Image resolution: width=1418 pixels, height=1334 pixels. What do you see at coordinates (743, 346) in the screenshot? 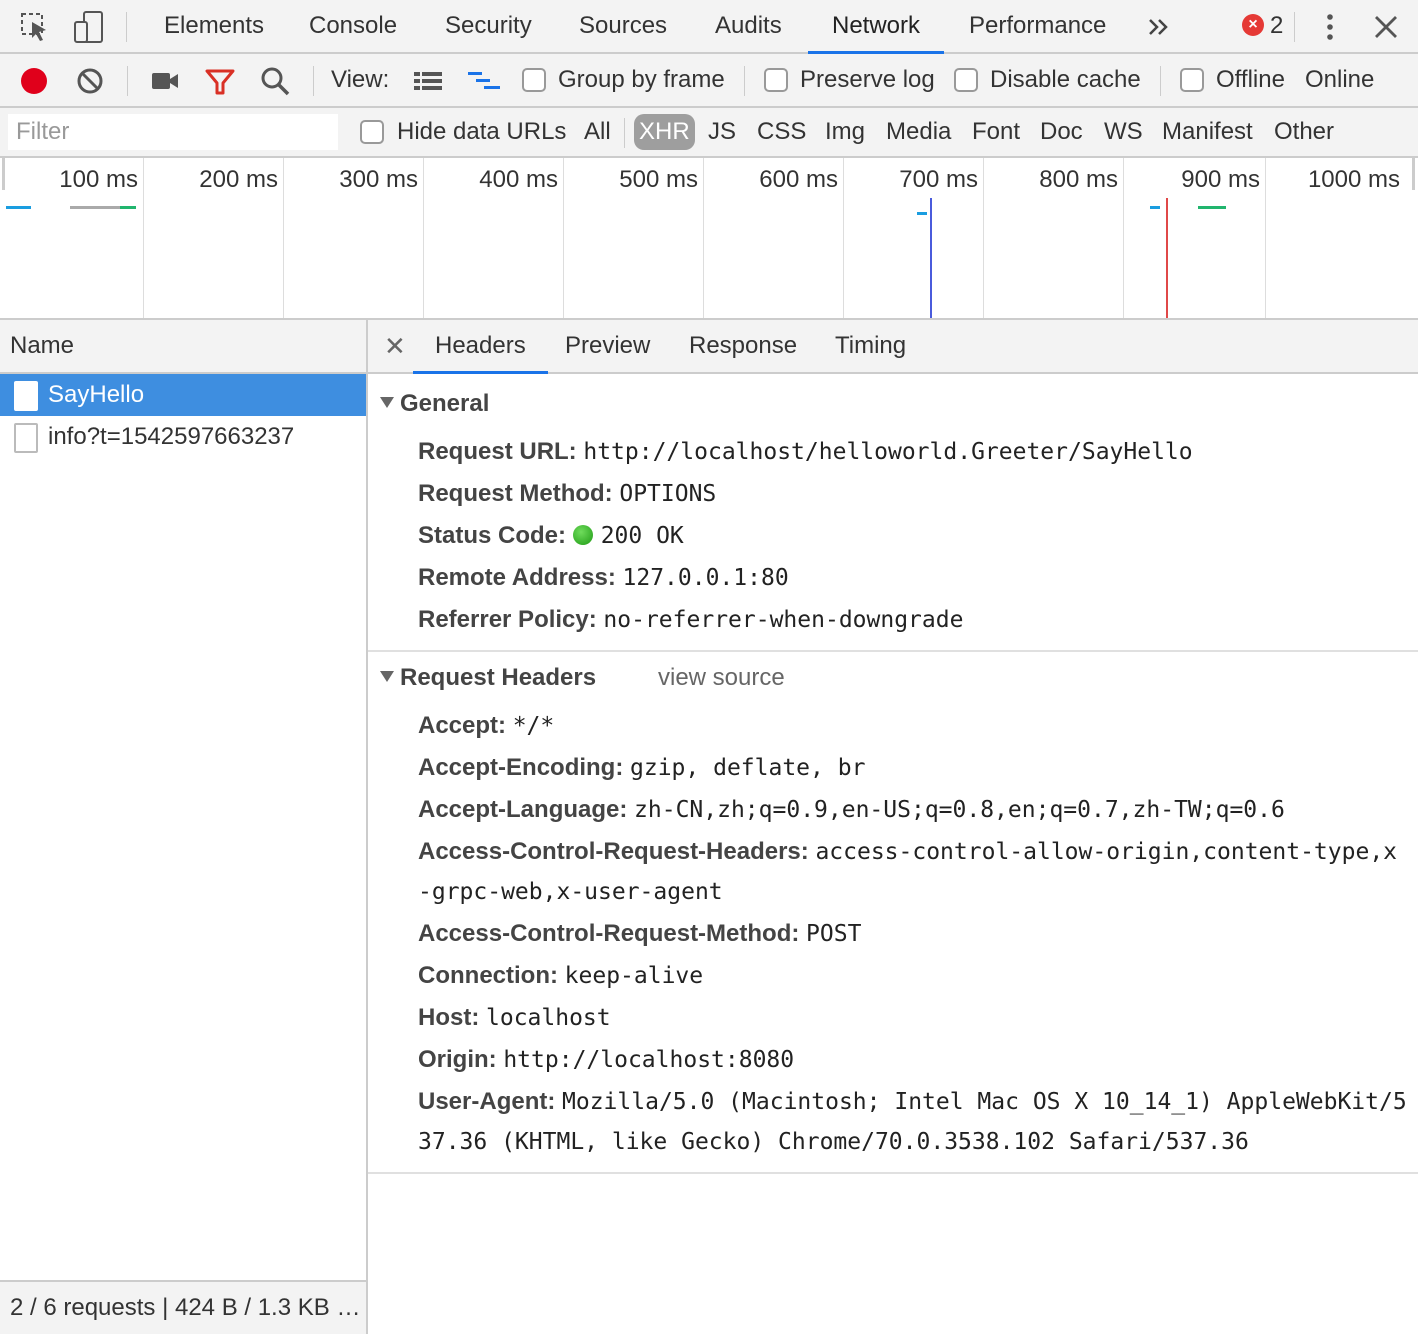
I see `tab-response: Response` at bounding box center [743, 346].